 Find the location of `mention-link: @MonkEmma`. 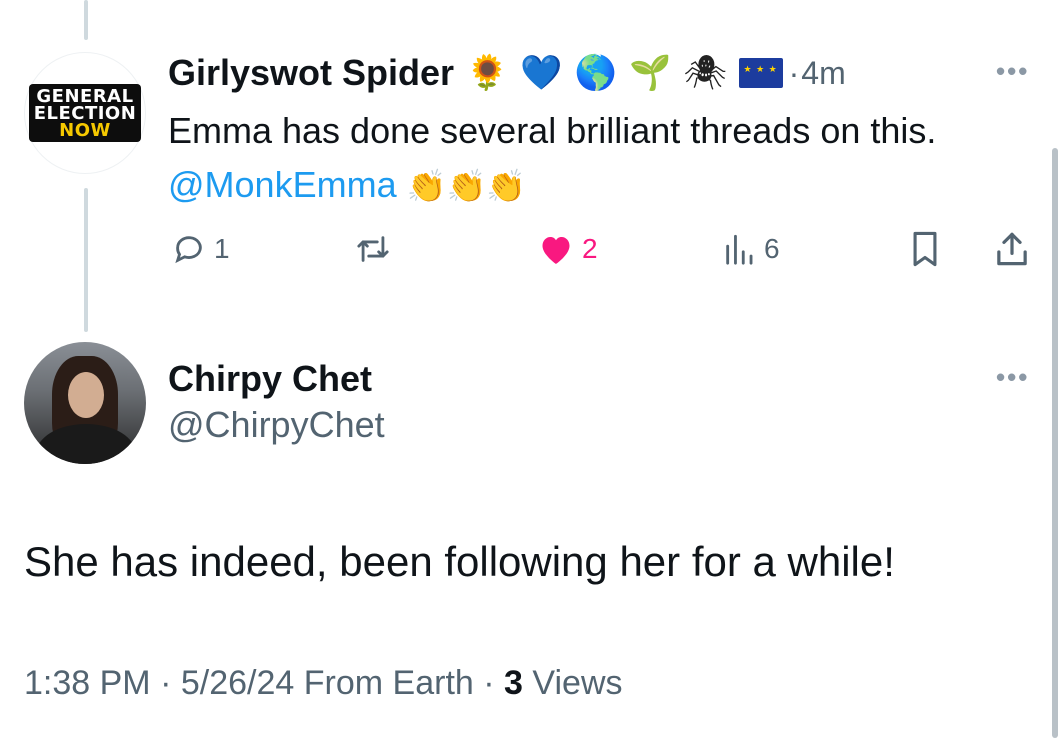

mention-link: @MonkEmma is located at coordinates (282, 184).